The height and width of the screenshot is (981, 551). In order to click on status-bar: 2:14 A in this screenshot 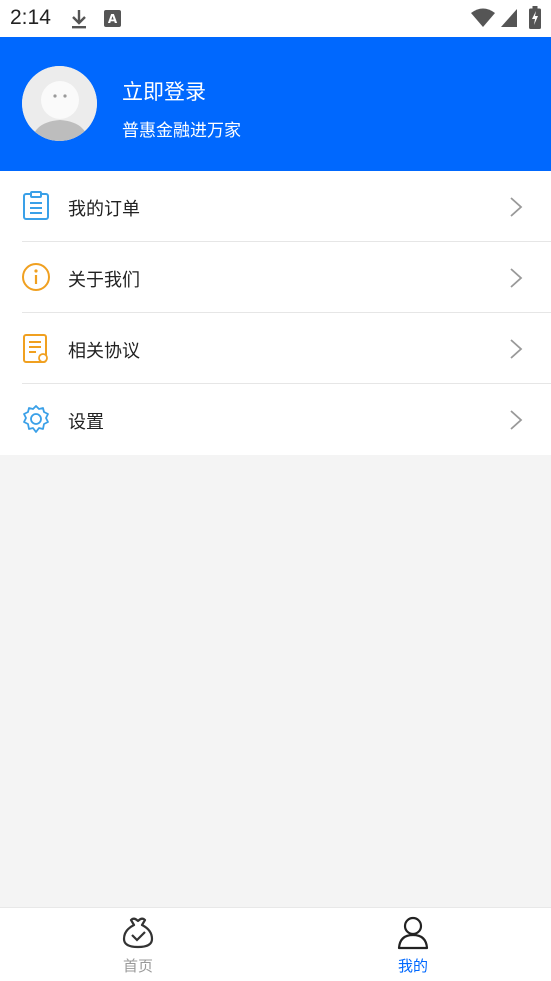, I will do `click(275, 18)`.